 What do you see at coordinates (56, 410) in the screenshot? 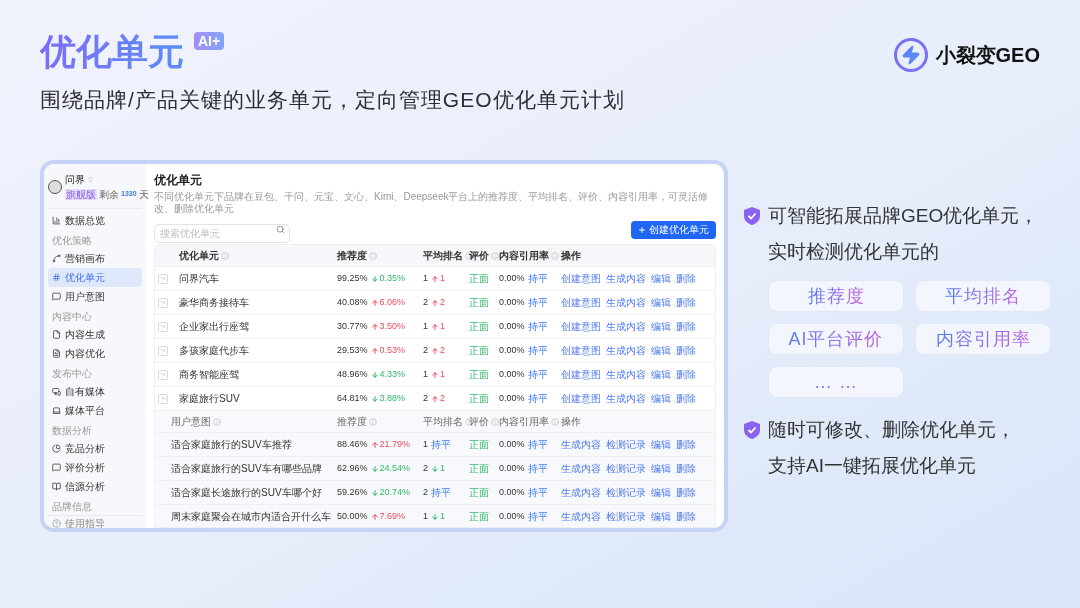
I see `laptop-icon` at bounding box center [56, 410].